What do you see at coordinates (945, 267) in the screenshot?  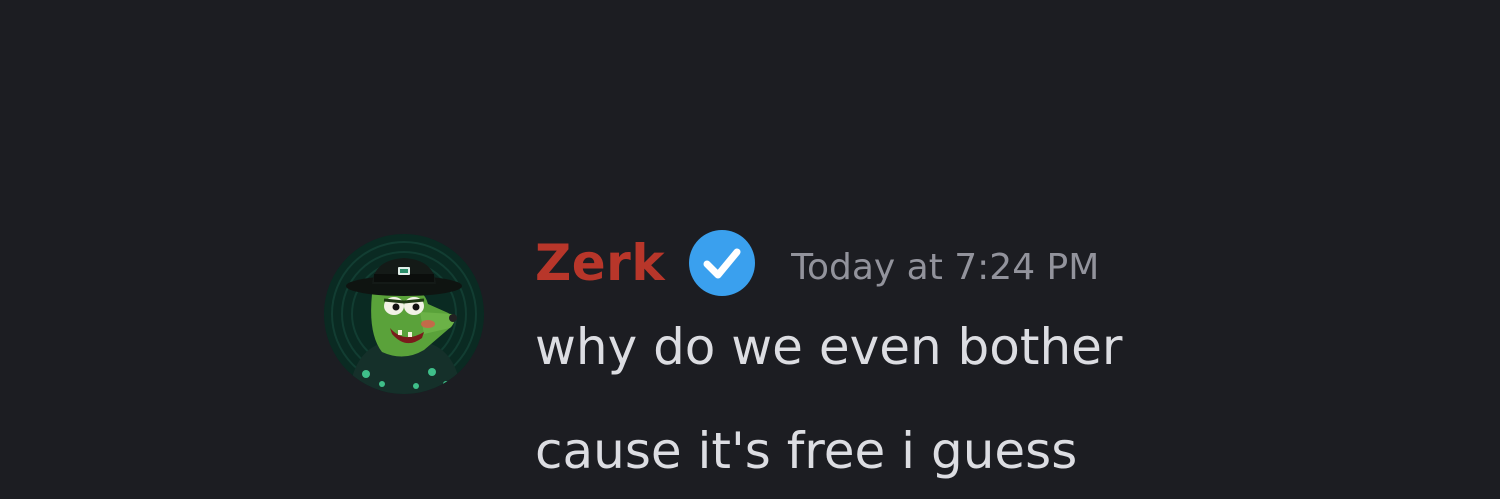 I see `message-timestamp: Today at 7:24 PM` at bounding box center [945, 267].